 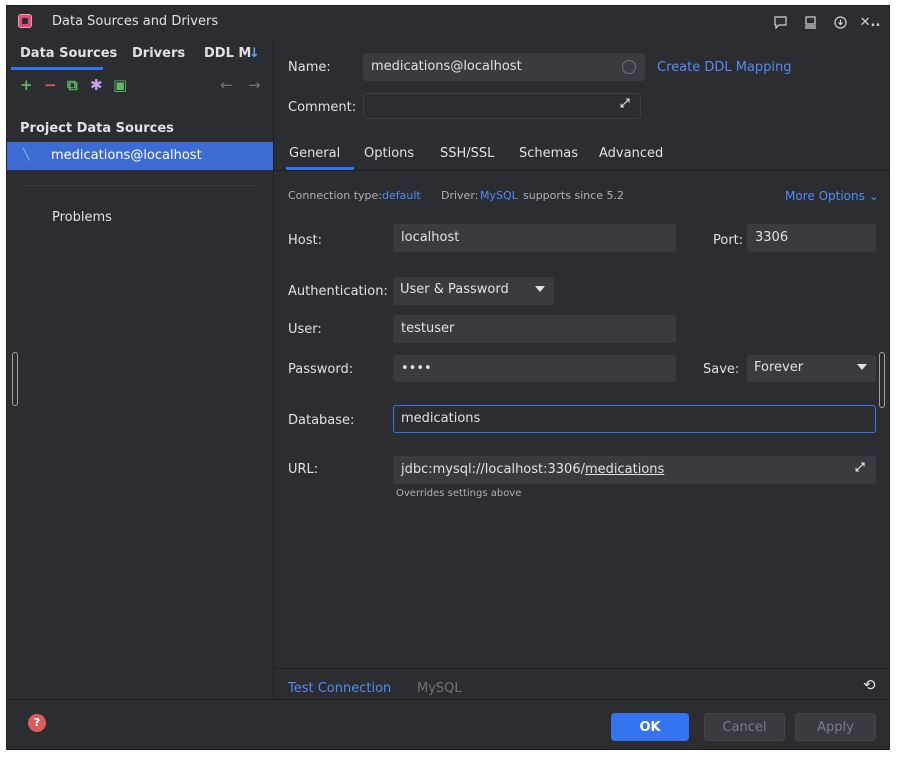 What do you see at coordinates (650, 727) in the screenshot?
I see `ok-button: OK` at bounding box center [650, 727].